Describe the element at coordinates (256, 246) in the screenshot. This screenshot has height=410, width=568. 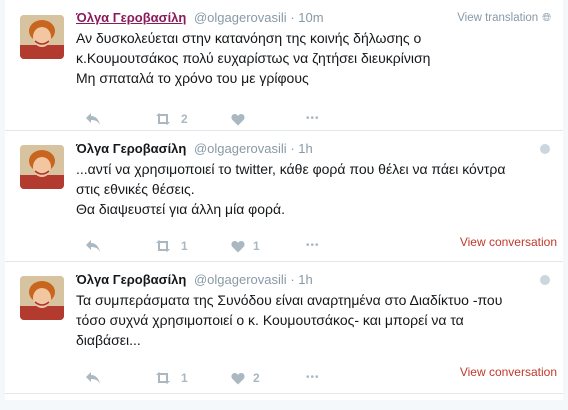
I see `like-count: 1` at that location.